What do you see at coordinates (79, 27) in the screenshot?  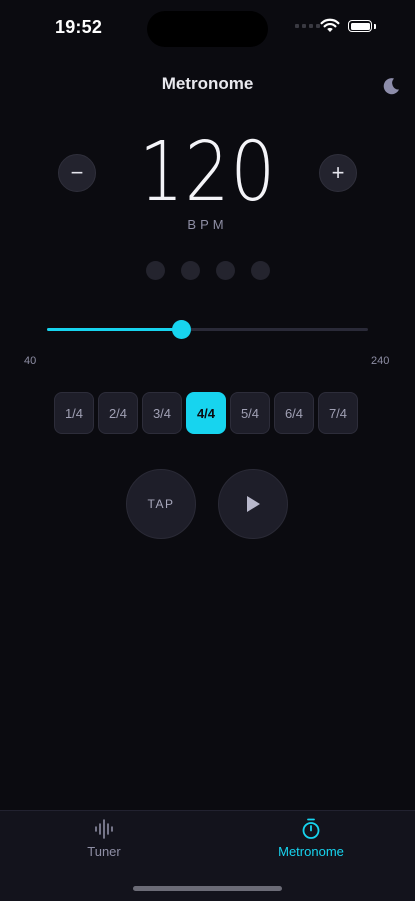 I see `status-time: 19:52` at bounding box center [79, 27].